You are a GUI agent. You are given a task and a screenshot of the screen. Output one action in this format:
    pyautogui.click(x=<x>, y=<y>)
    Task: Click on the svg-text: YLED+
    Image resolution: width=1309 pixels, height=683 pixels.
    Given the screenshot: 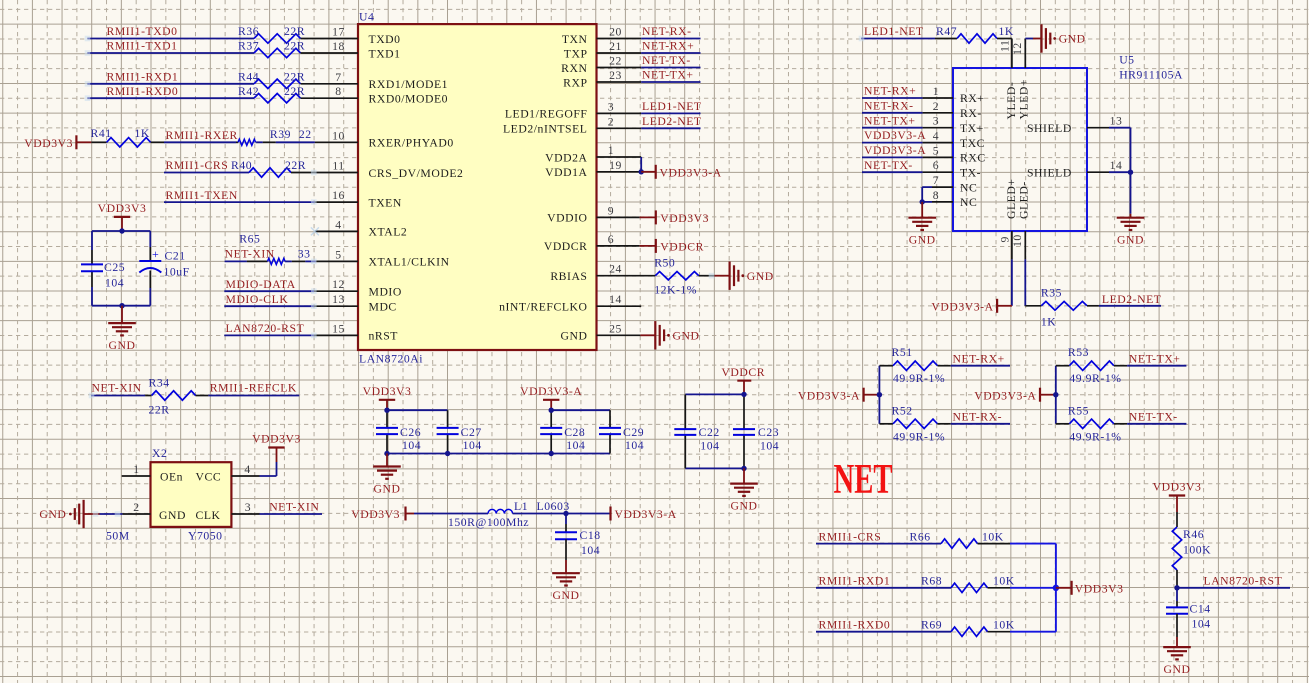 What is the action you would take?
    pyautogui.click(x=1024, y=99)
    